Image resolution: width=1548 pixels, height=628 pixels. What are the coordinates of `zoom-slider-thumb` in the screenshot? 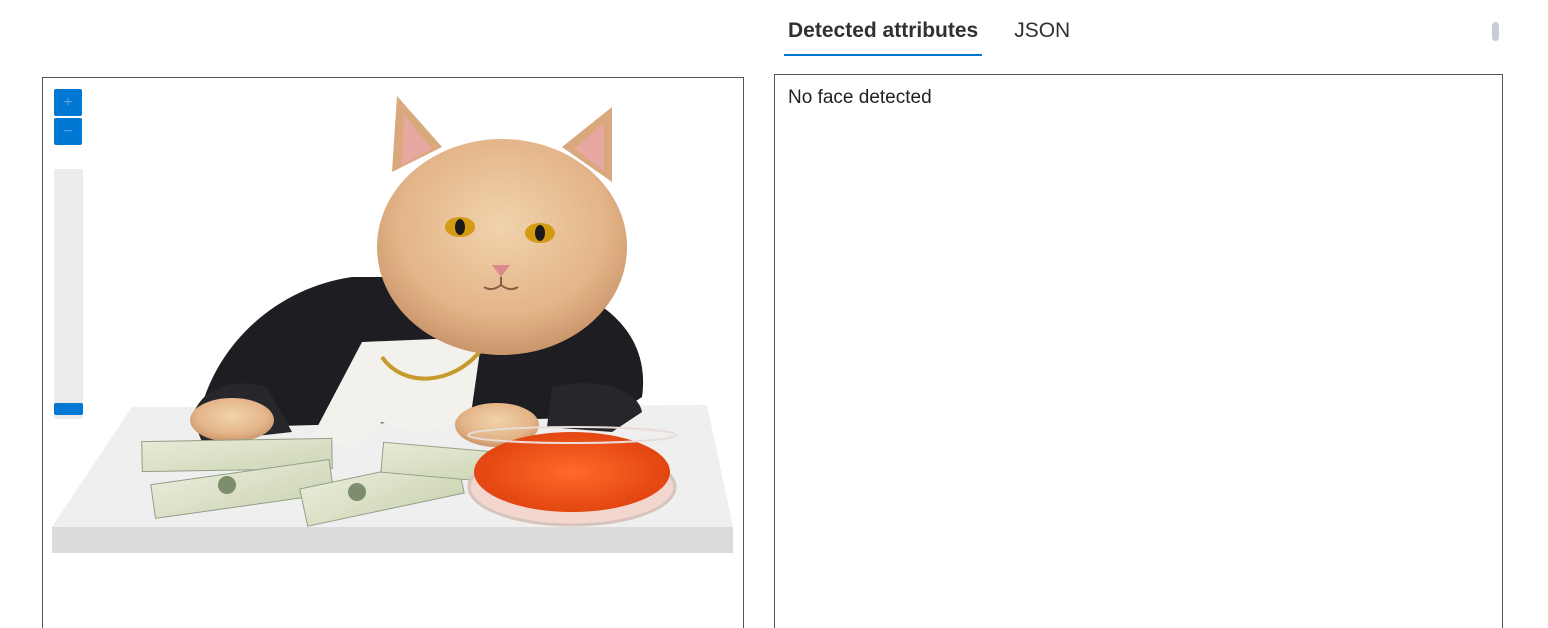 It's located at (68, 409).